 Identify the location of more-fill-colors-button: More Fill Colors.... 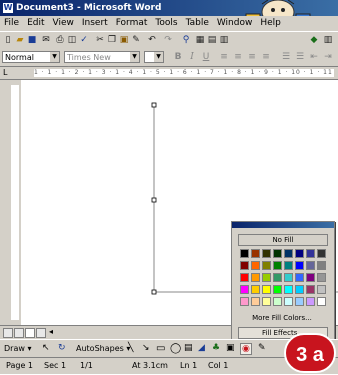
(282, 318).